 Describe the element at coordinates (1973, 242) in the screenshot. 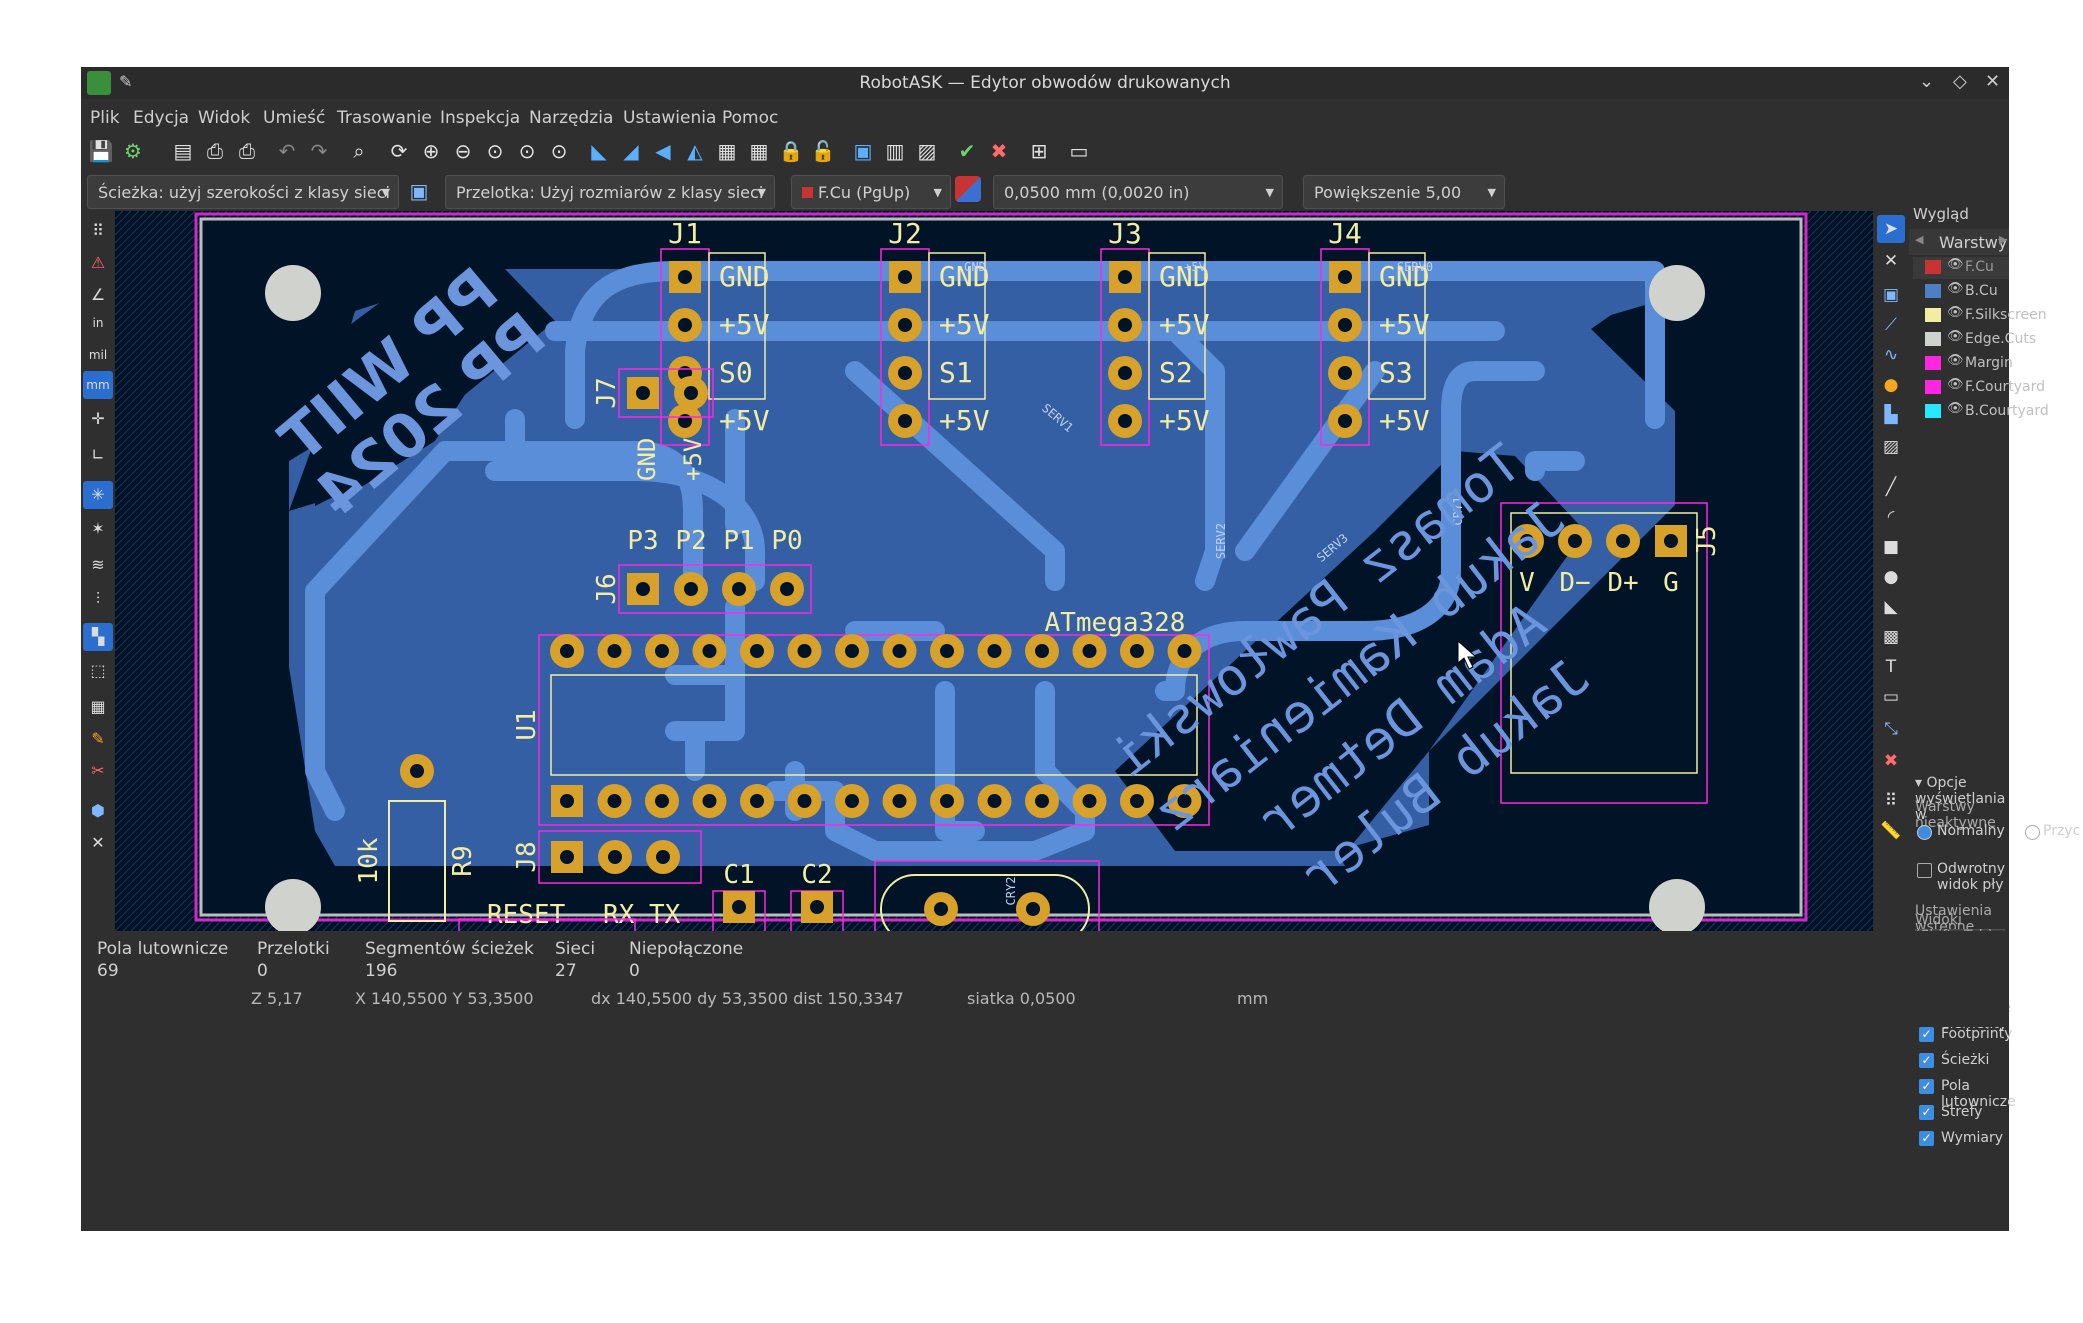

I see `tab-layers: Warstwy` at that location.